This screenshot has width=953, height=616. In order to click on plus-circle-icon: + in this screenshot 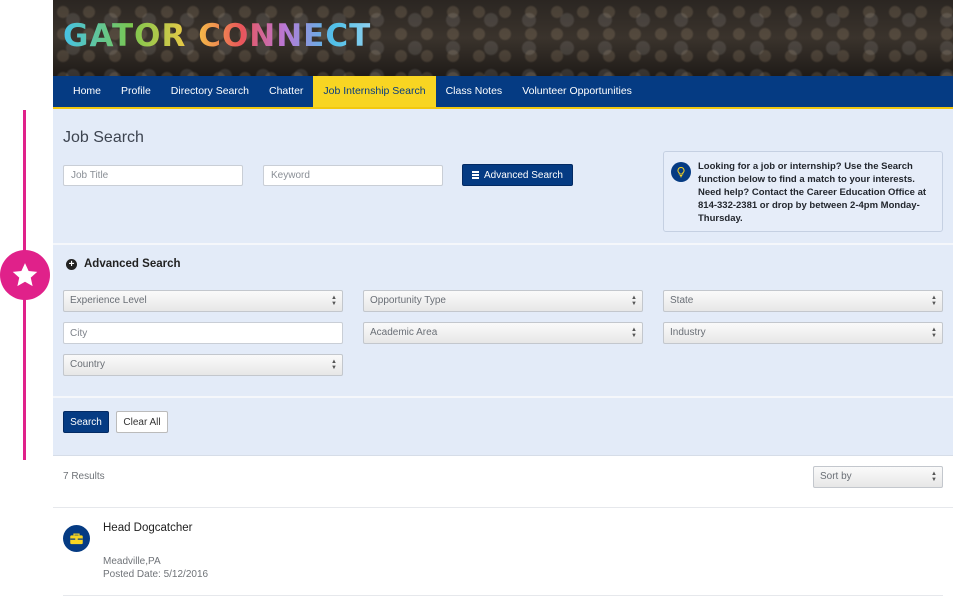, I will do `click(71, 264)`.